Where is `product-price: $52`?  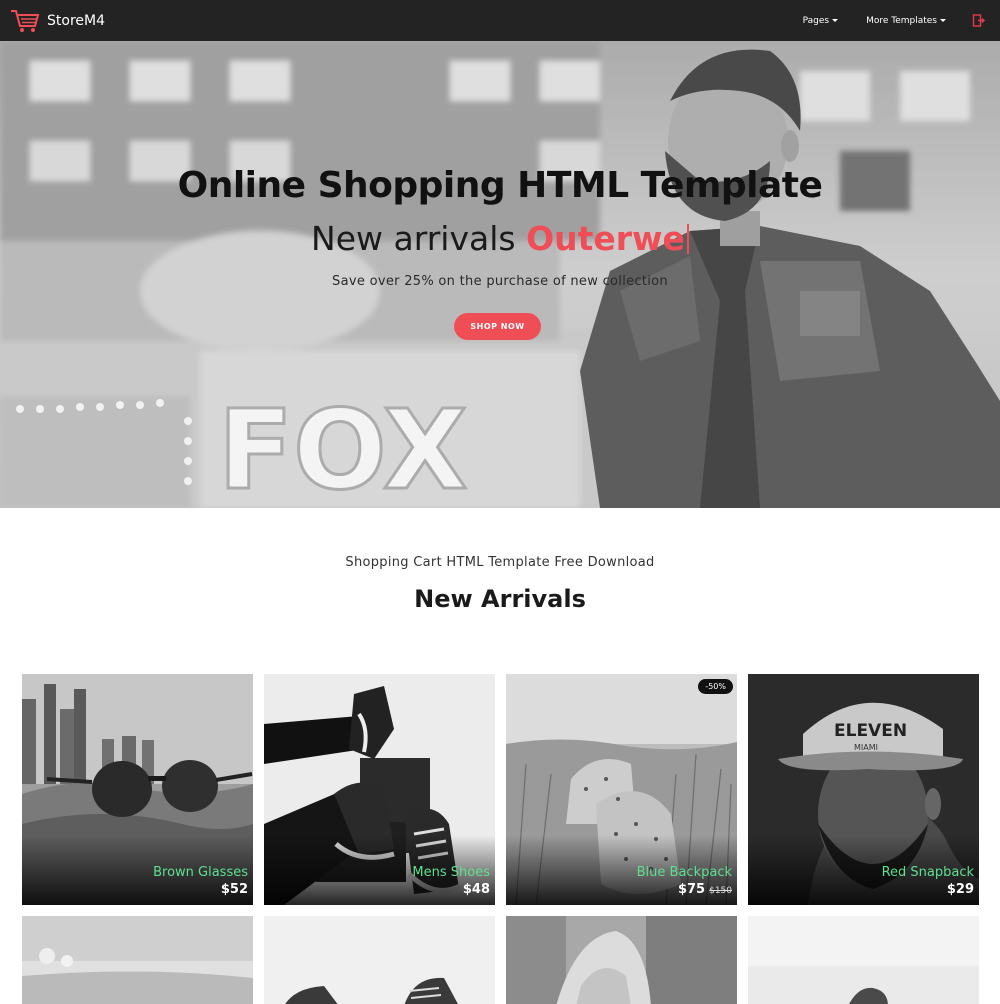 product-price: $52 is located at coordinates (234, 889).